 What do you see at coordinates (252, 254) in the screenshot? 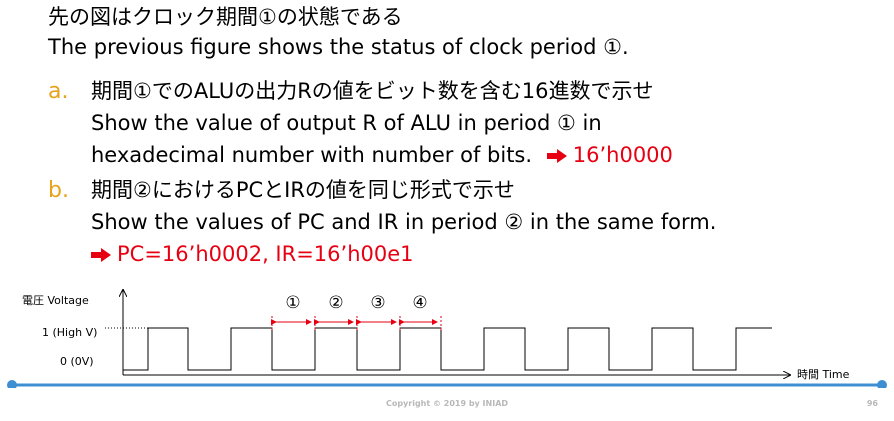
I see `item-b-answer-row: PC=16’h0002, IR=16’h00e1` at bounding box center [252, 254].